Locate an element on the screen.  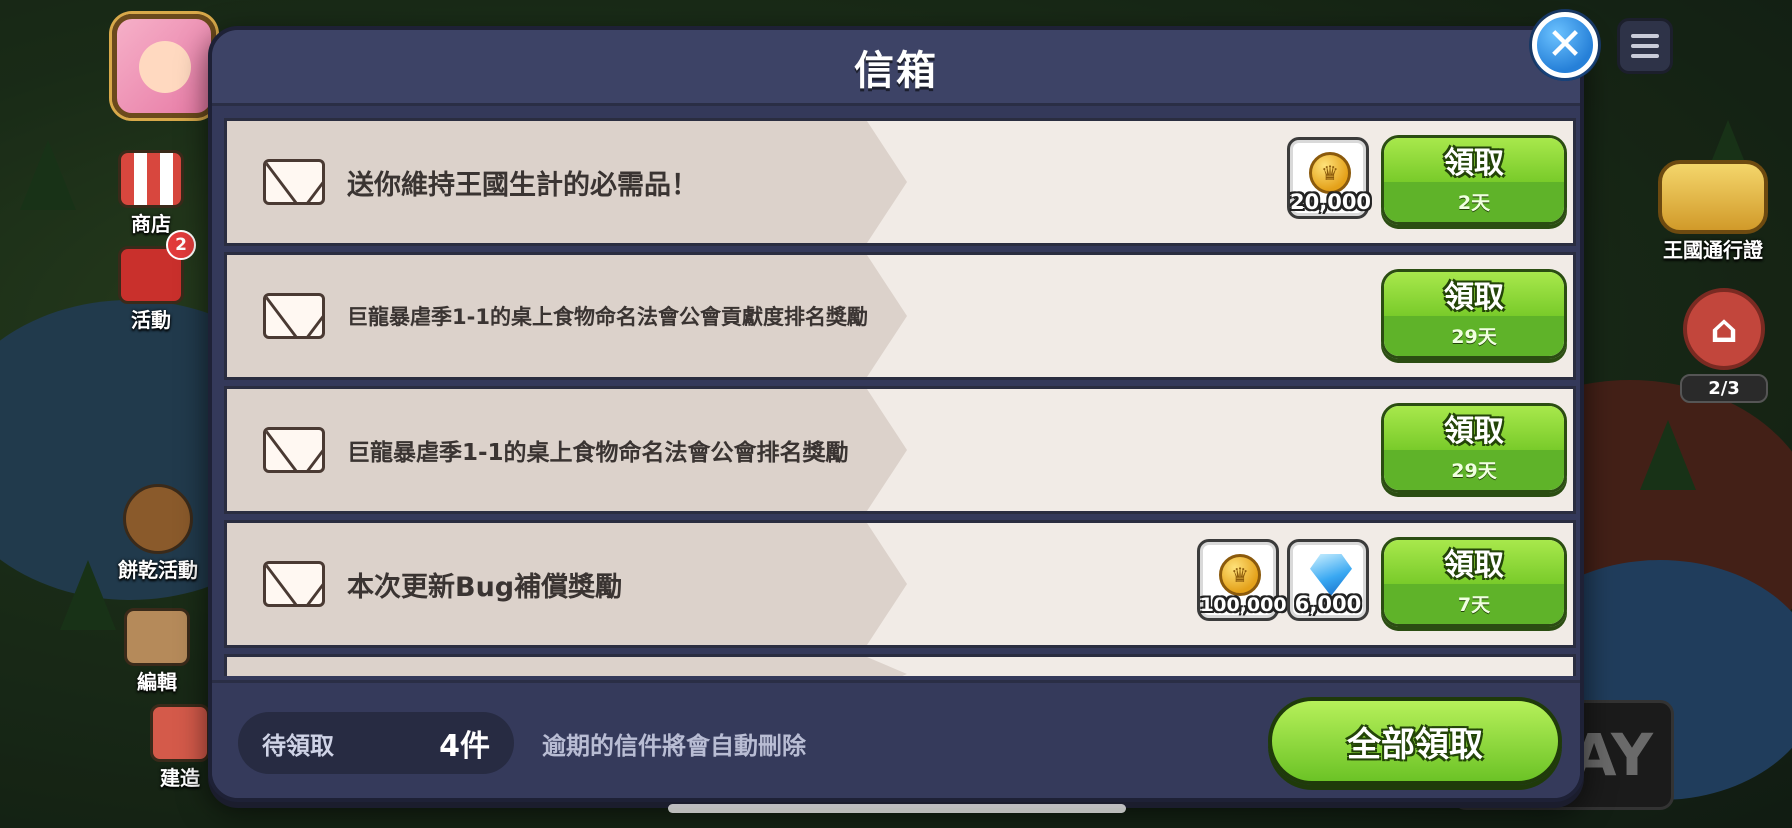
avatar-face is located at coordinates (165, 67).